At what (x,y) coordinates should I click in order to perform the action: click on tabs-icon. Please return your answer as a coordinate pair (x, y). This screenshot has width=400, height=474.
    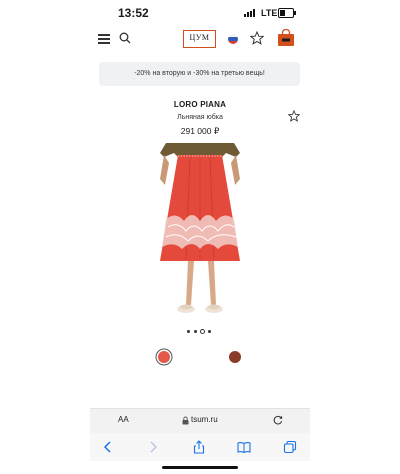
    Looking at the image, I should click on (290, 447).